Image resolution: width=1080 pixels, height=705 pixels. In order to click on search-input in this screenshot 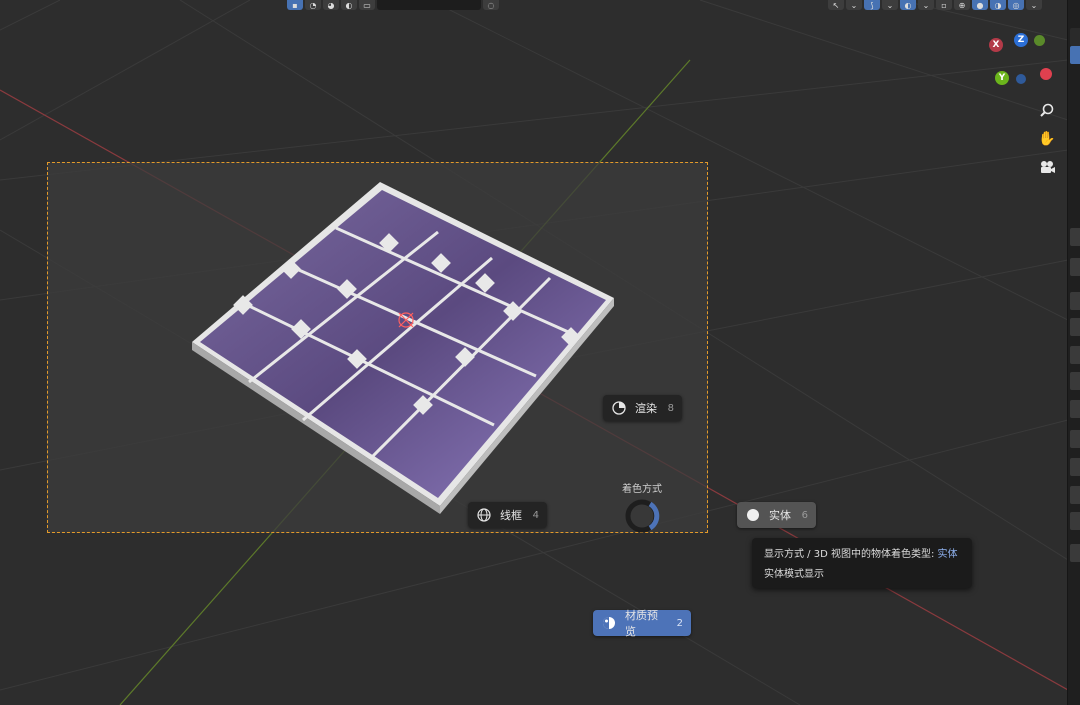, I will do `click(429, 5)`.